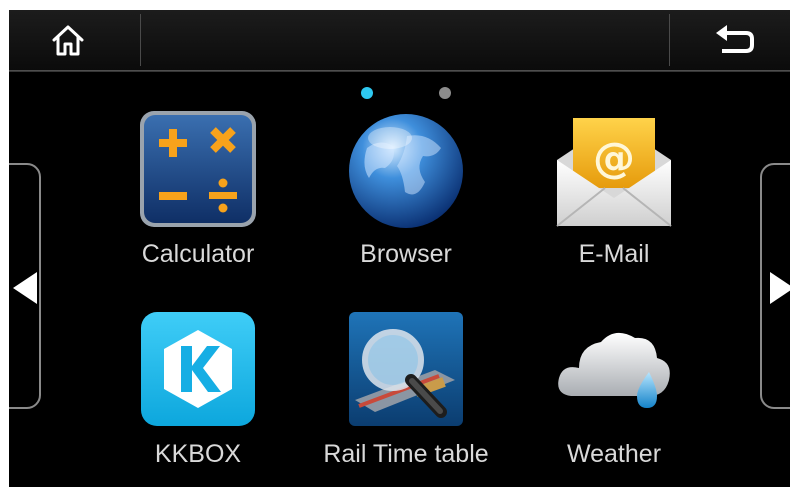  I want to click on app-label: Weather, so click(614, 454).